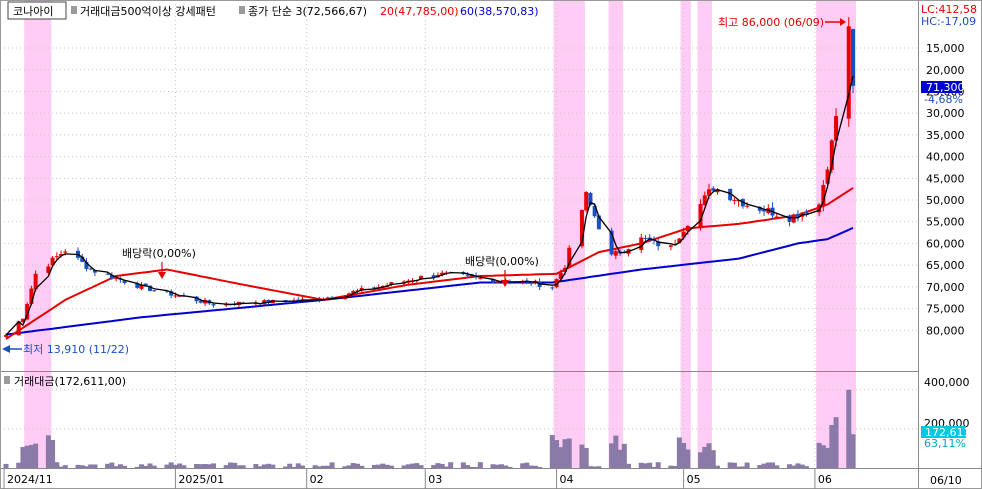 The image size is (982, 489). I want to click on volume-title: 거래대금(172,611,00), so click(70, 381).